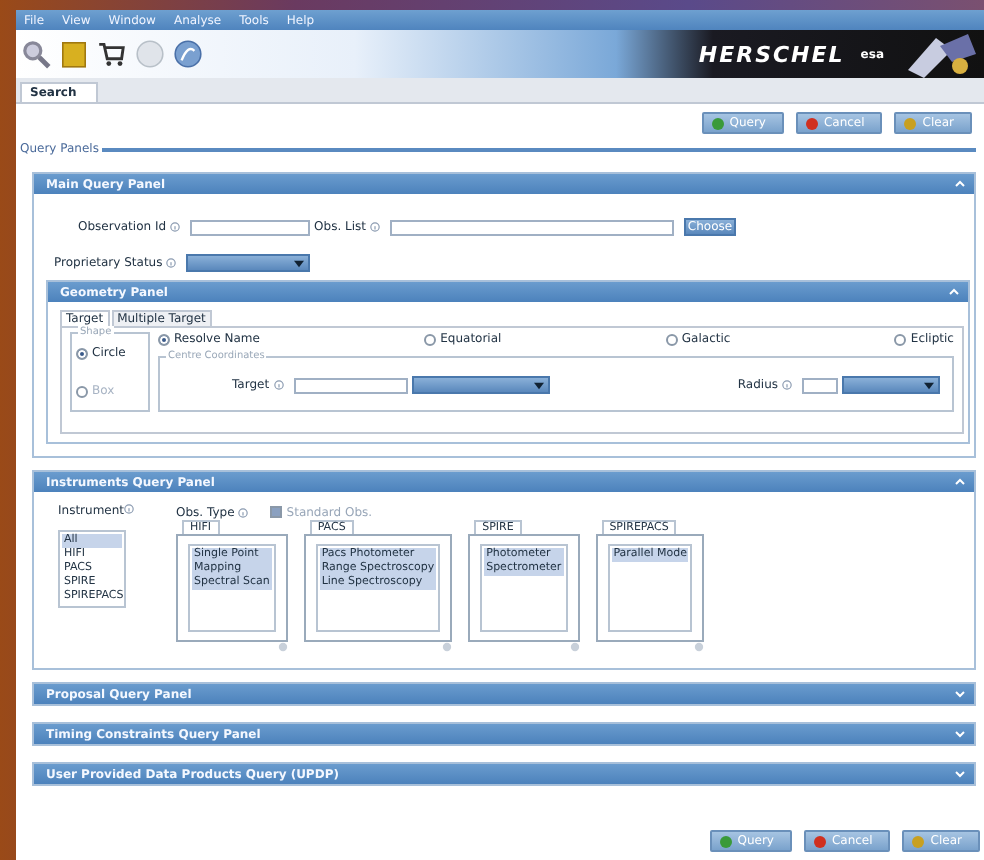  I want to click on globe-icon, so click(188, 54).